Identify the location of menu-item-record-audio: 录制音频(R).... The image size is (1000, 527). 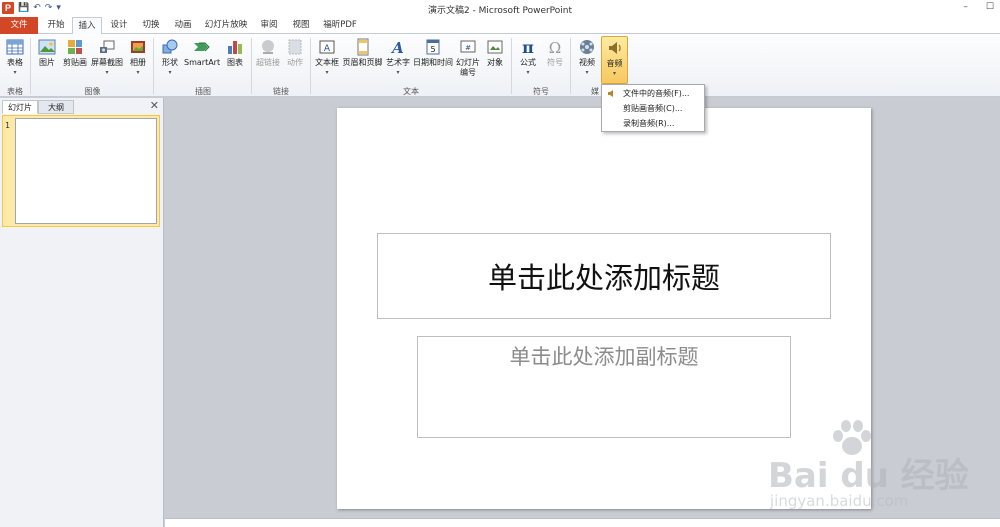
(653, 123).